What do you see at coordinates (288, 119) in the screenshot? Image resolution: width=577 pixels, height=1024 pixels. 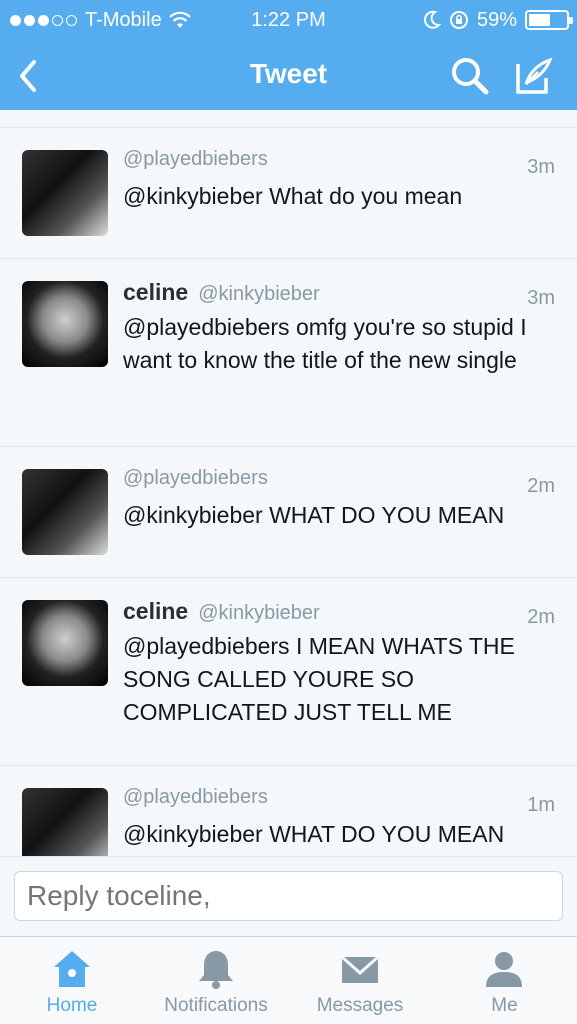 I see `timeline-top-gap` at bounding box center [288, 119].